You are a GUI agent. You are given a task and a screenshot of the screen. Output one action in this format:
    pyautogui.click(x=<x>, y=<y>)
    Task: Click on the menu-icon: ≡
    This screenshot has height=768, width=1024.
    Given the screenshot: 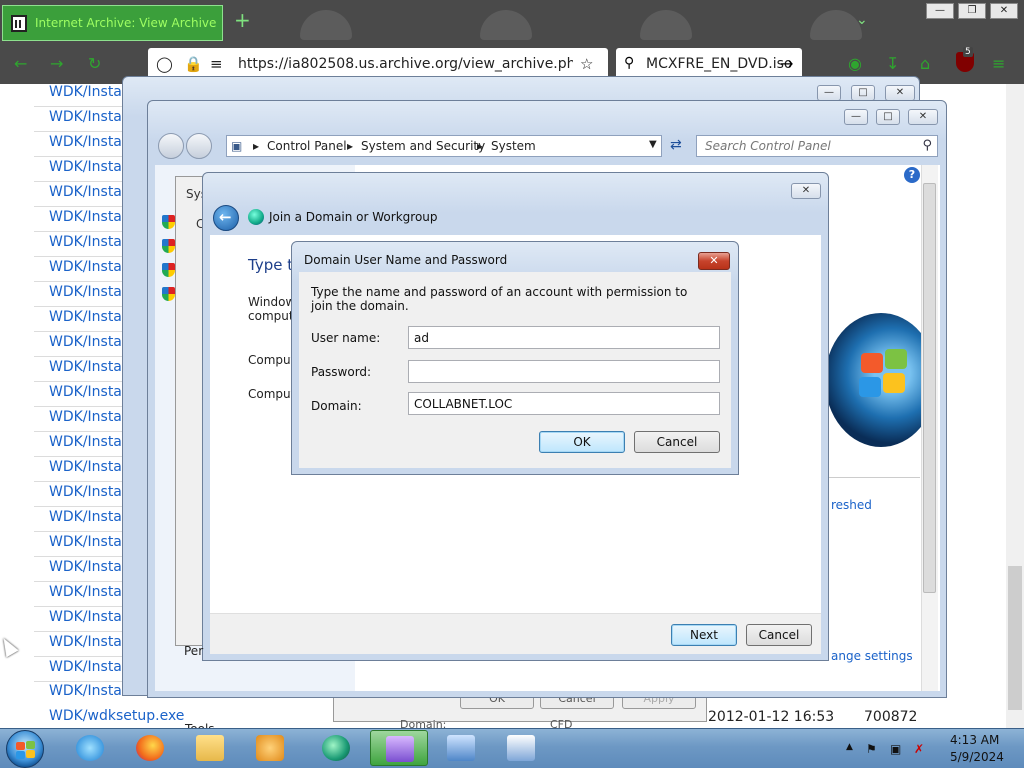 What is the action you would take?
    pyautogui.click(x=998, y=63)
    